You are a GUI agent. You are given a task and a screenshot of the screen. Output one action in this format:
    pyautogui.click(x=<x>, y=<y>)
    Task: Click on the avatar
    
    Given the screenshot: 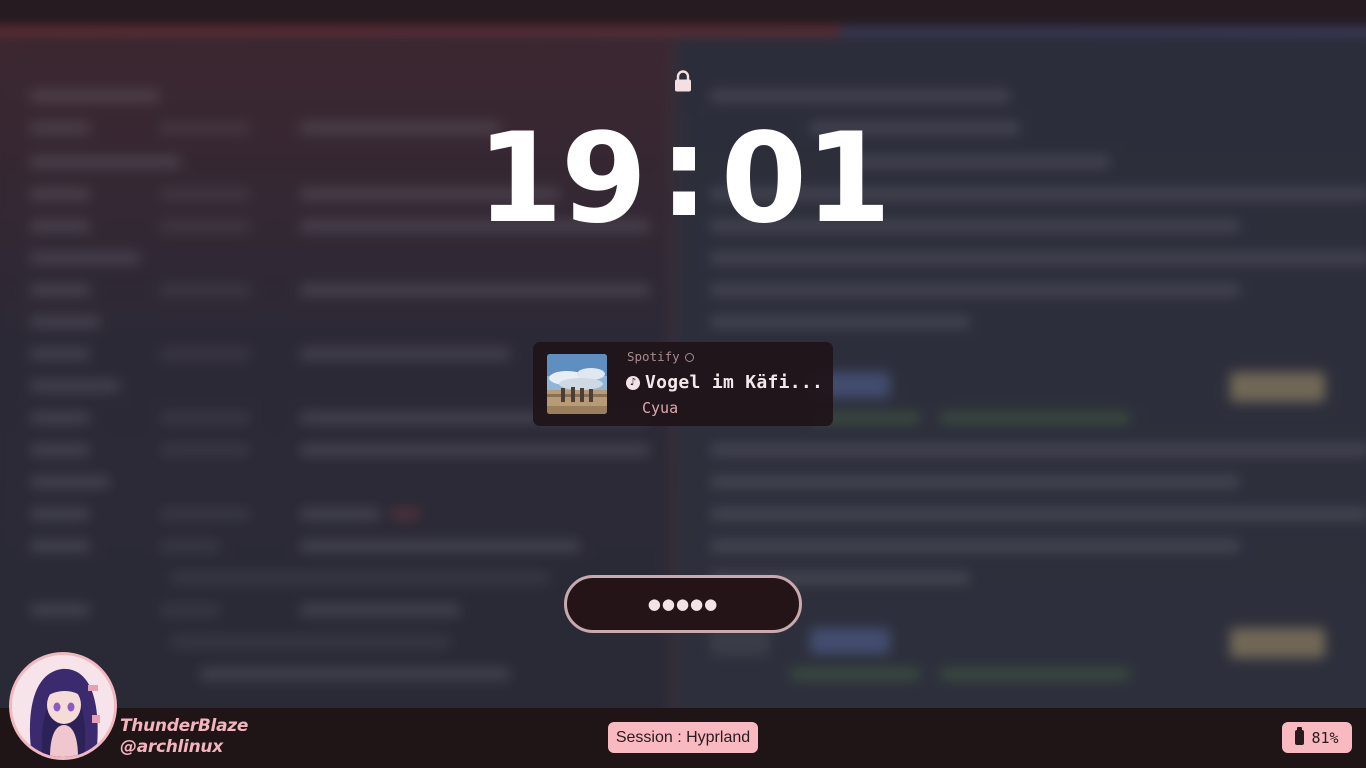 What is the action you would take?
    pyautogui.click(x=63, y=706)
    